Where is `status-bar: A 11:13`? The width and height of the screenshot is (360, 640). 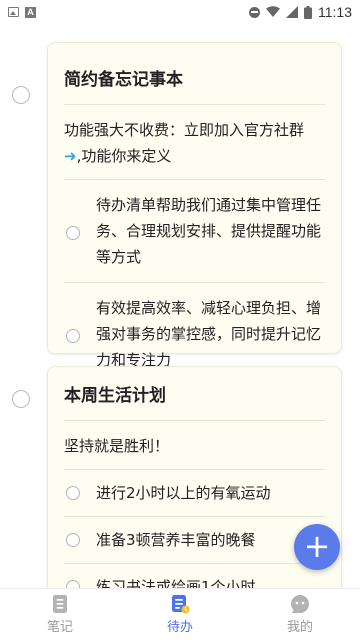
status-bar: A 11:13 is located at coordinates (180, 12).